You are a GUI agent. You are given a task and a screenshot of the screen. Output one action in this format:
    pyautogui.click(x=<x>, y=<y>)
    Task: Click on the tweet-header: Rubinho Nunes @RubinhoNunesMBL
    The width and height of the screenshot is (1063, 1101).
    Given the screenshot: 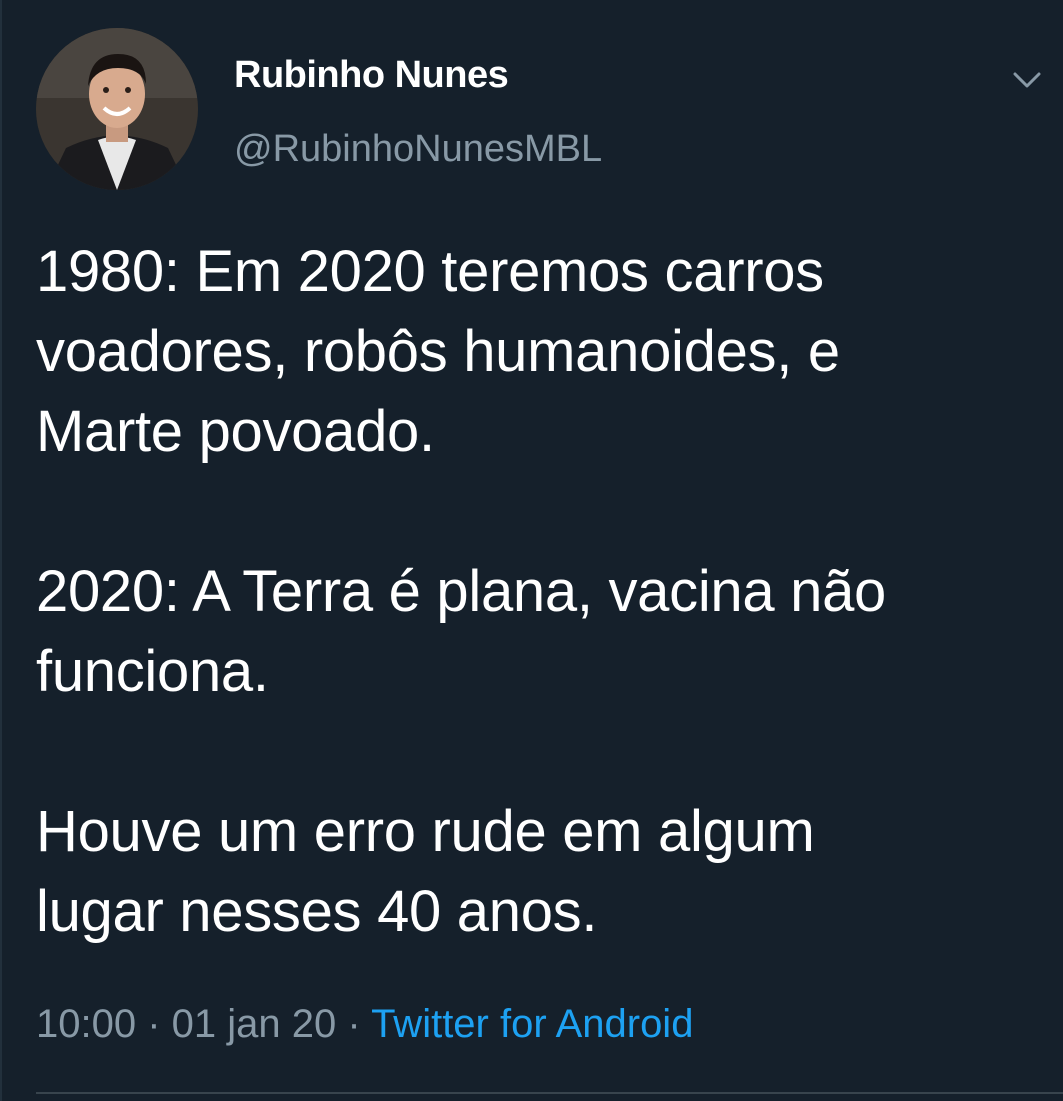 What is the action you would take?
    pyautogui.click(x=549, y=113)
    